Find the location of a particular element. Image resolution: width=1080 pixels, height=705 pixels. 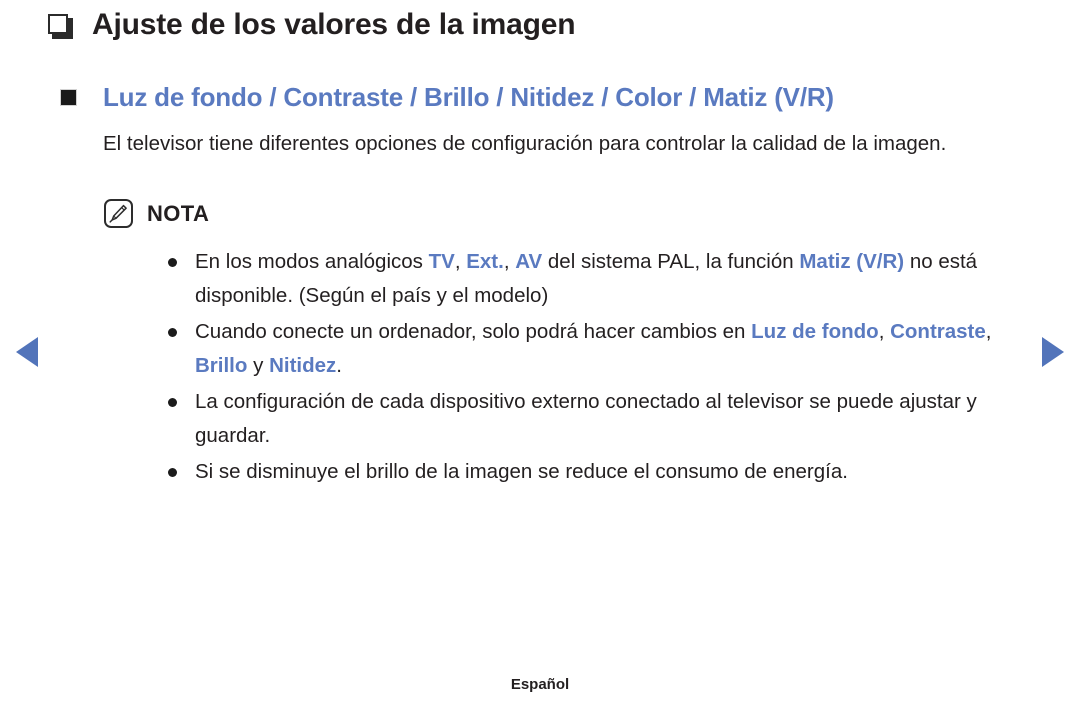

plain-text: En los modos analógicos is located at coordinates (312, 261).